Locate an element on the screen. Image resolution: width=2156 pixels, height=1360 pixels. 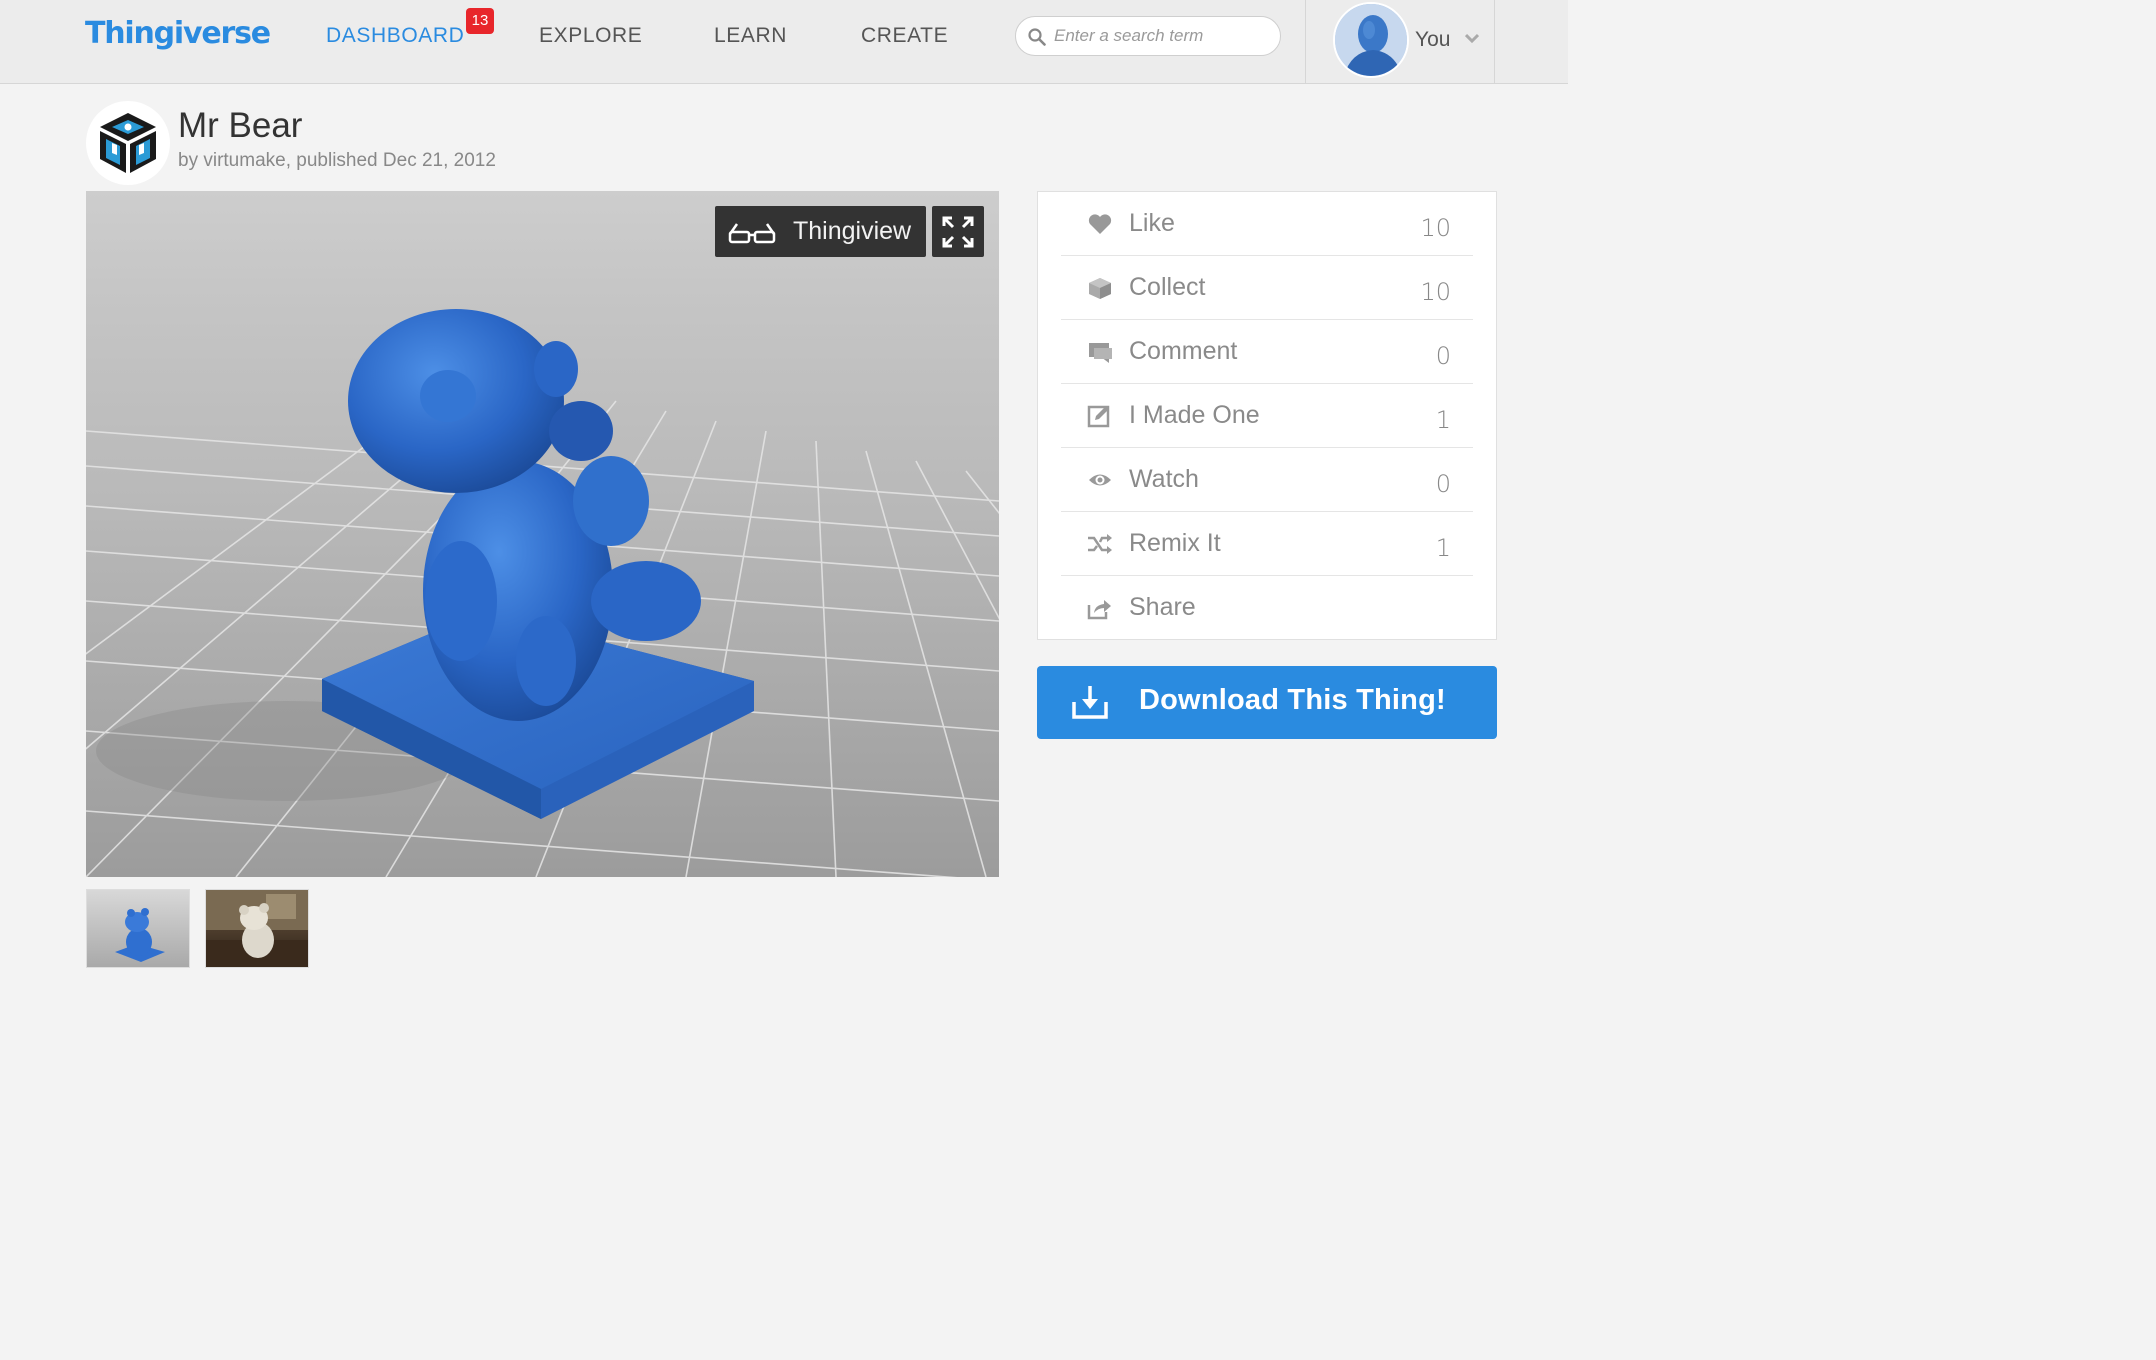
byline: by virtumake, published Dec 21, 2012 is located at coordinates (337, 161).